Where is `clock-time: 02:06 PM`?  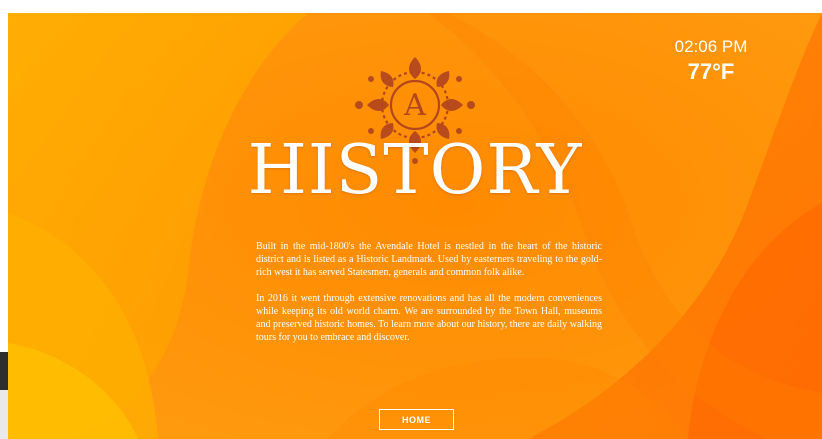
clock-time: 02:06 PM is located at coordinates (711, 46).